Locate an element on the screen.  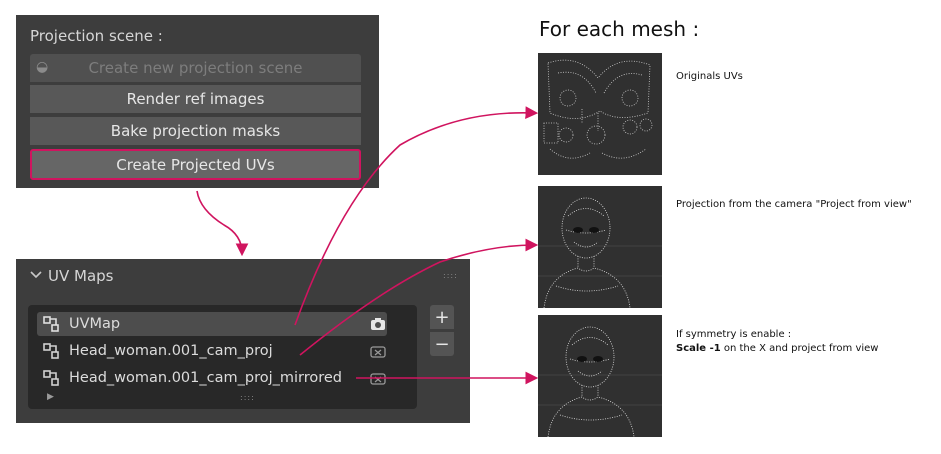
arrow-to-projection is located at coordinates (419, 297).